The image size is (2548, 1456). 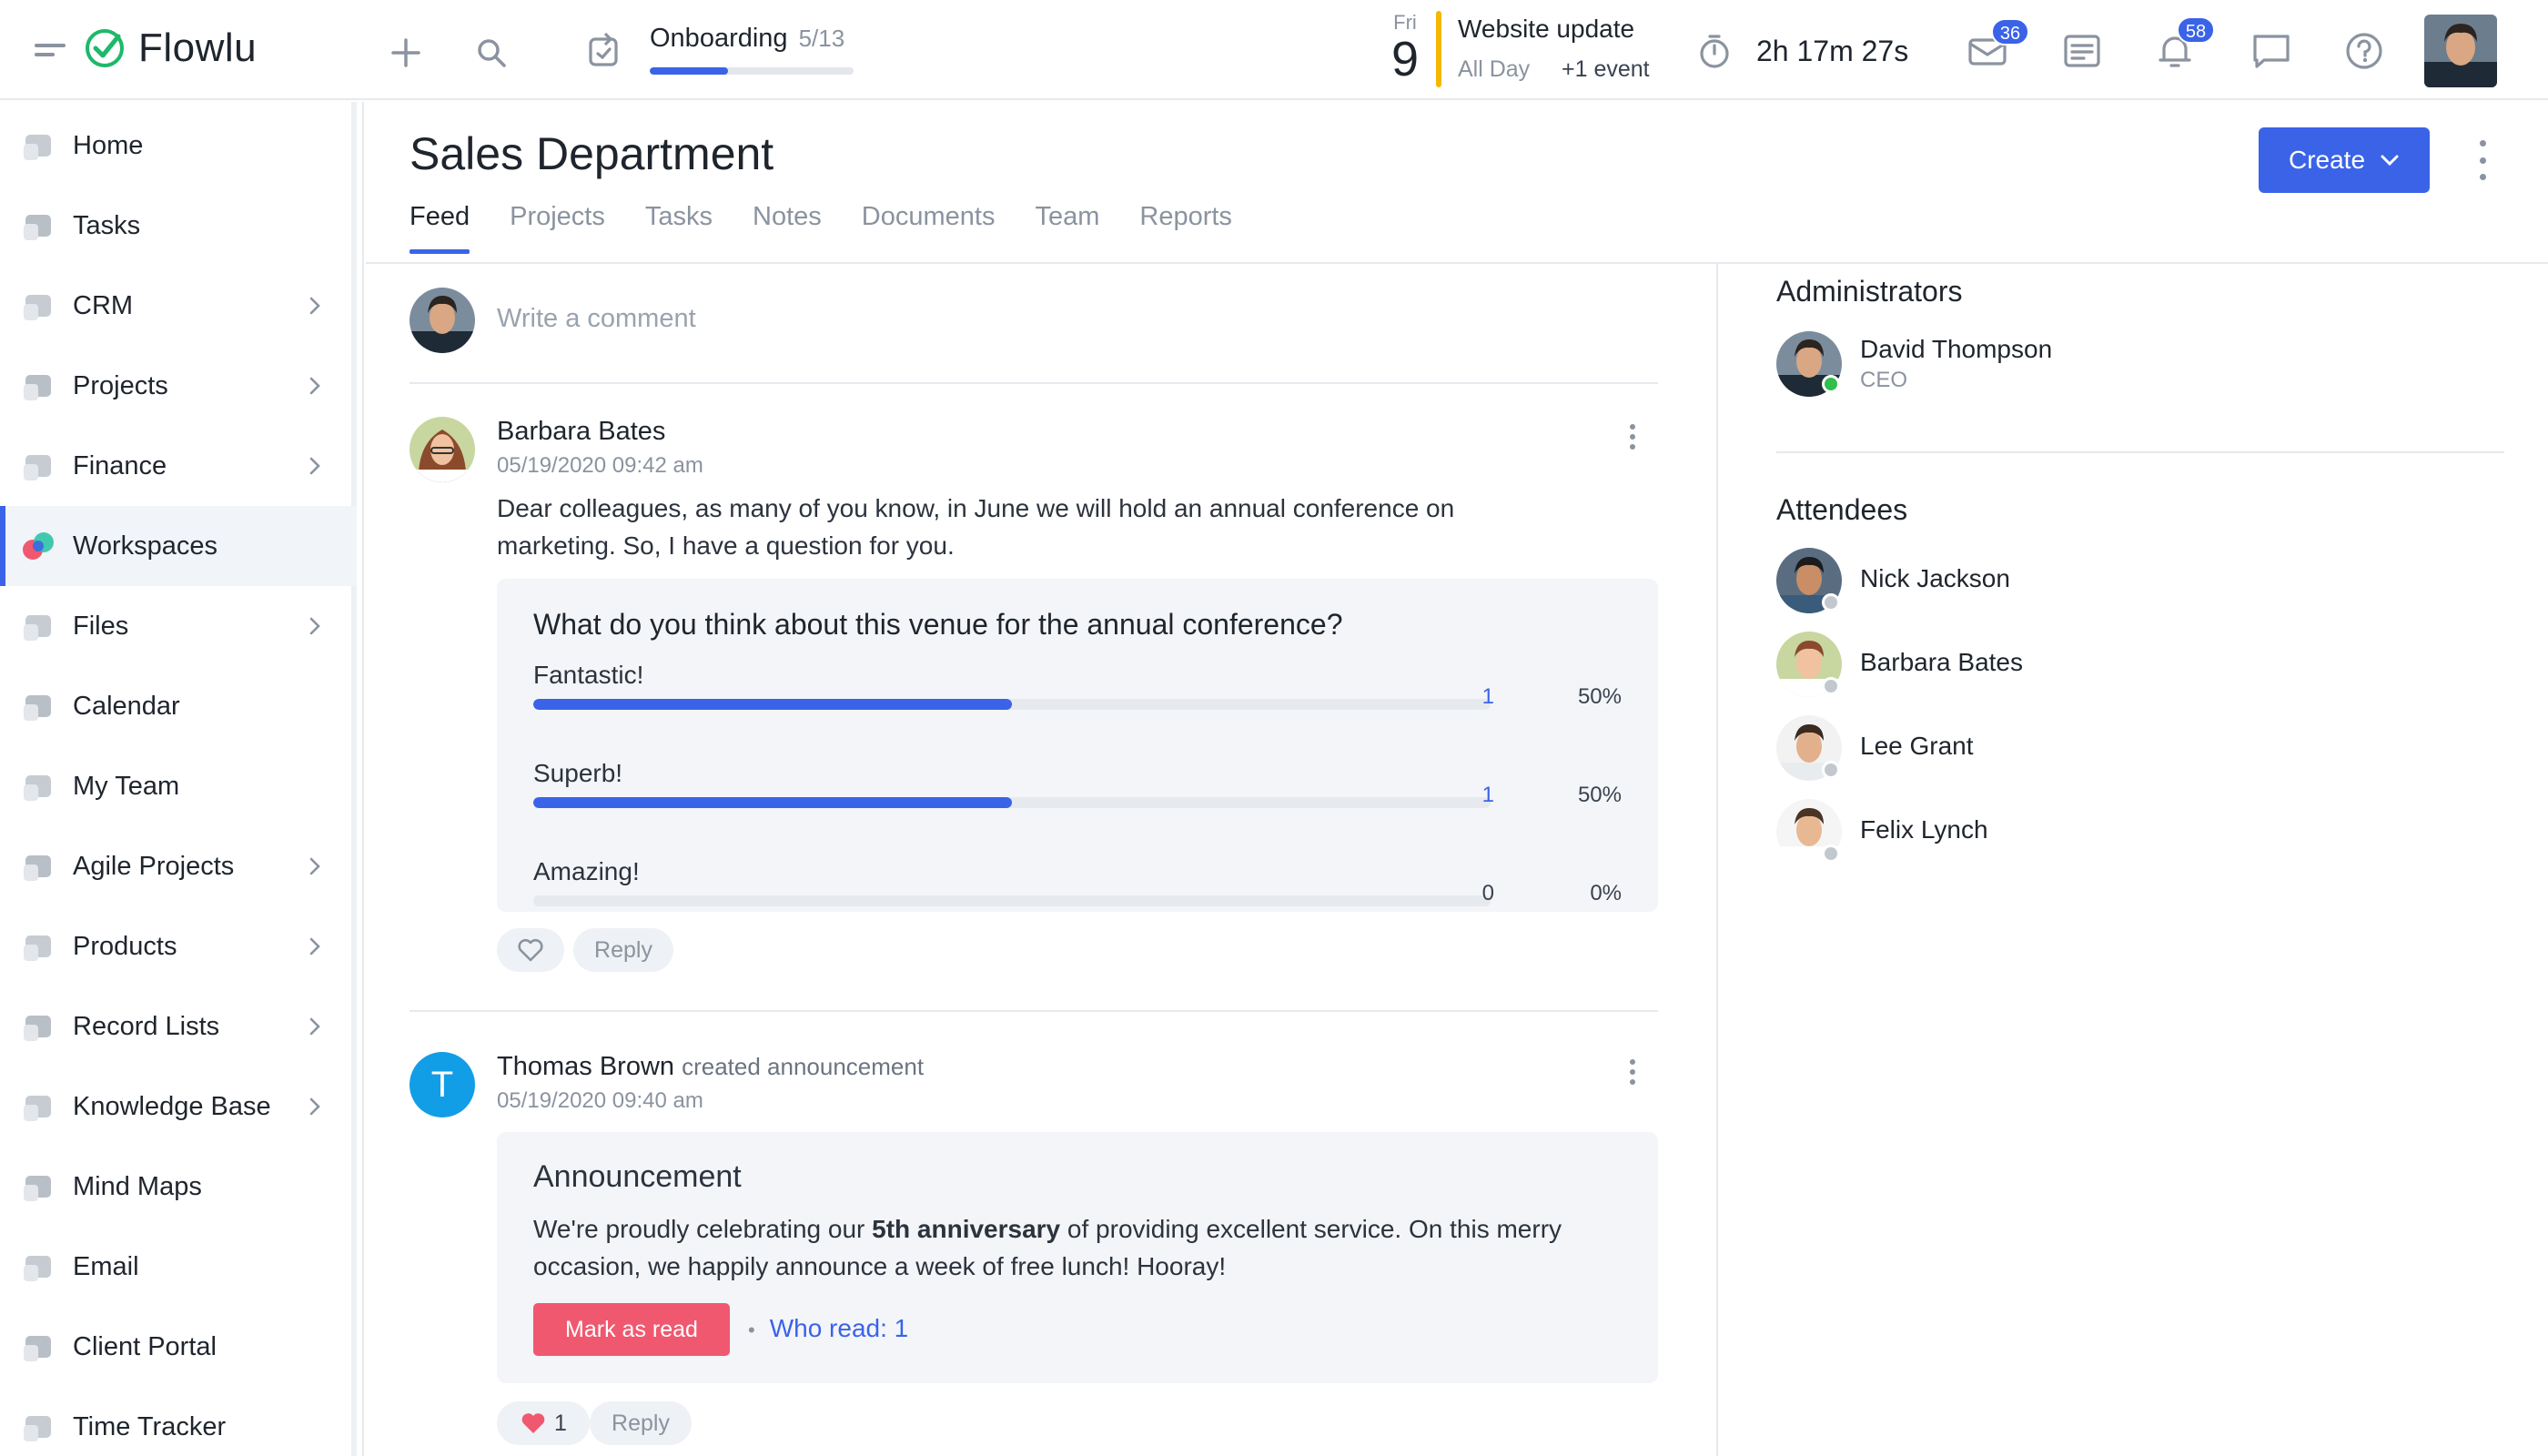 What do you see at coordinates (406, 53) in the screenshot?
I see `add-icon` at bounding box center [406, 53].